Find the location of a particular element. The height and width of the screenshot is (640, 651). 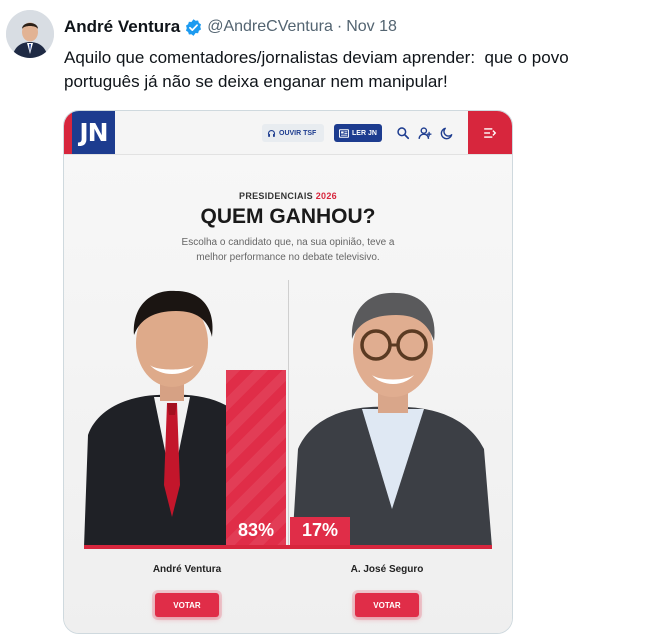

jn-header-bar: JN OUVIR TSF LER JN is located at coordinates (288, 133).